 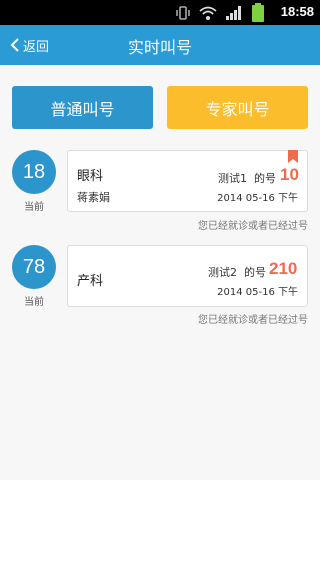 I want to click on patient-name: 测试2, so click(x=222, y=272).